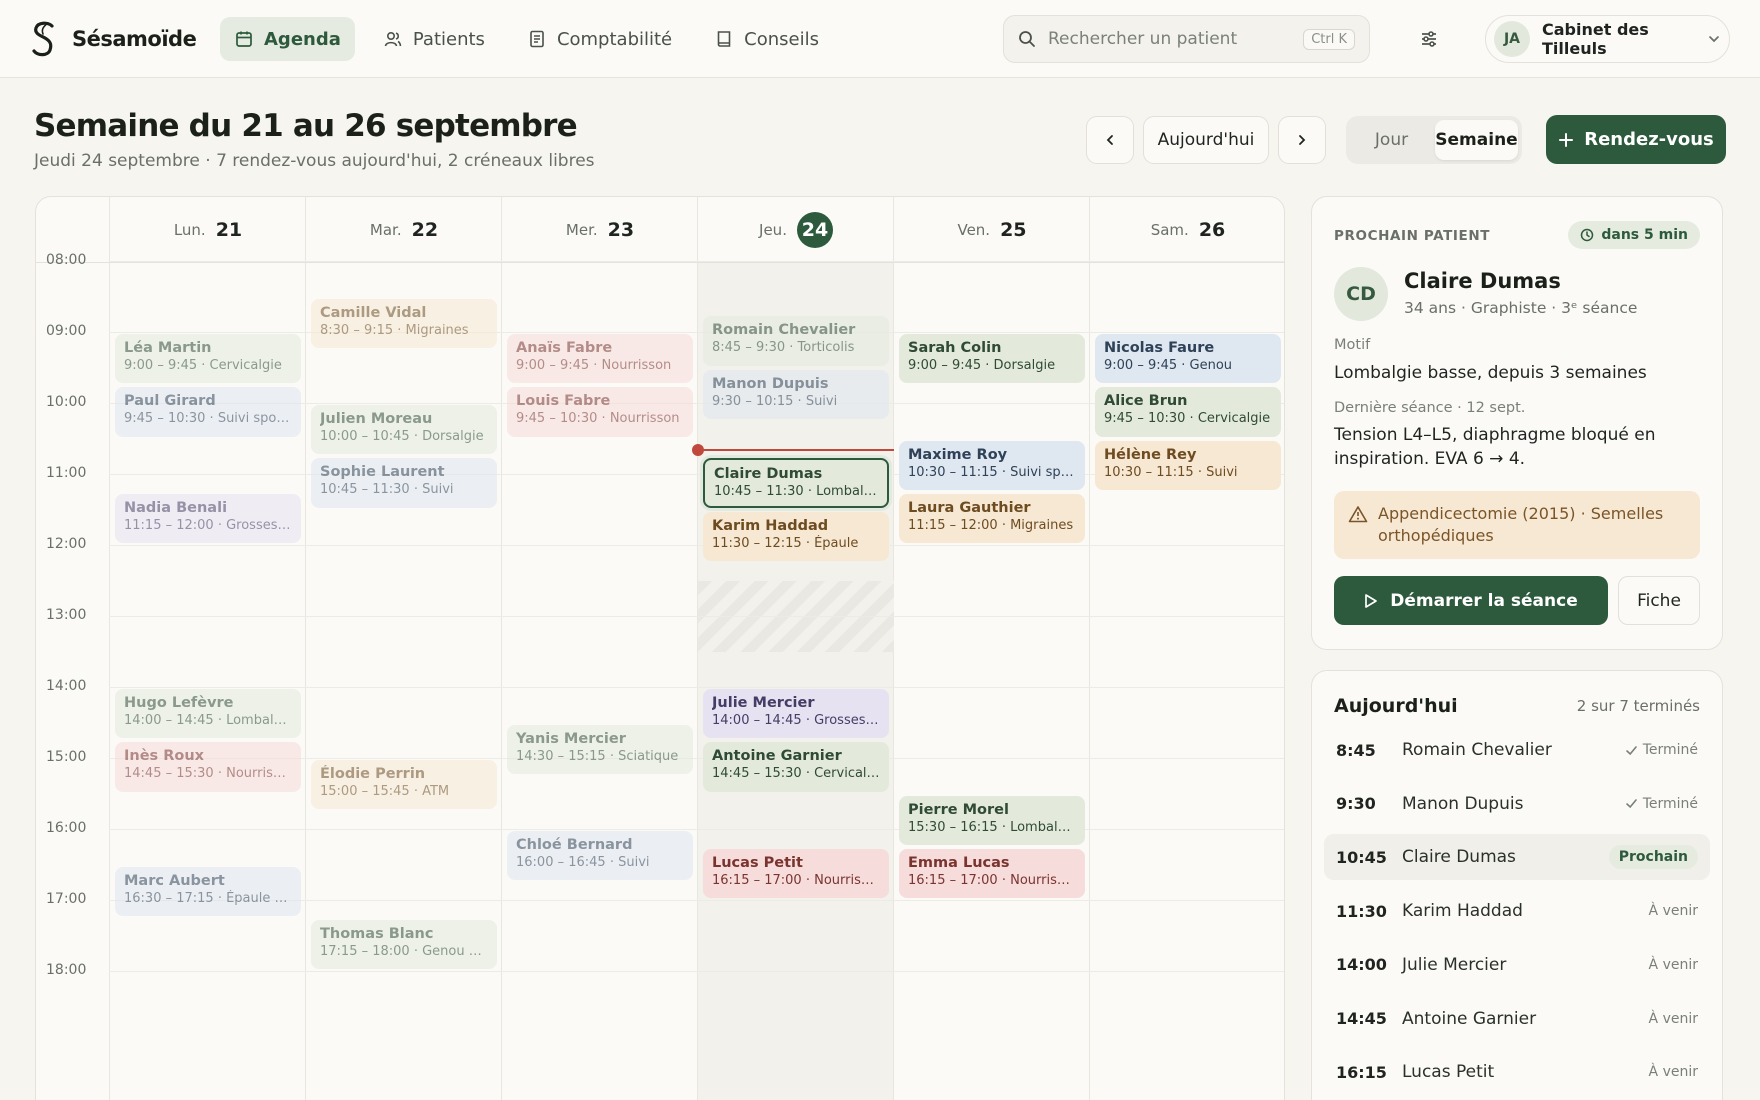  What do you see at coordinates (796, 394) in the screenshot?
I see `appointment-block: Manon Dupuis 9:30 – 10:15 · Suivi` at bounding box center [796, 394].